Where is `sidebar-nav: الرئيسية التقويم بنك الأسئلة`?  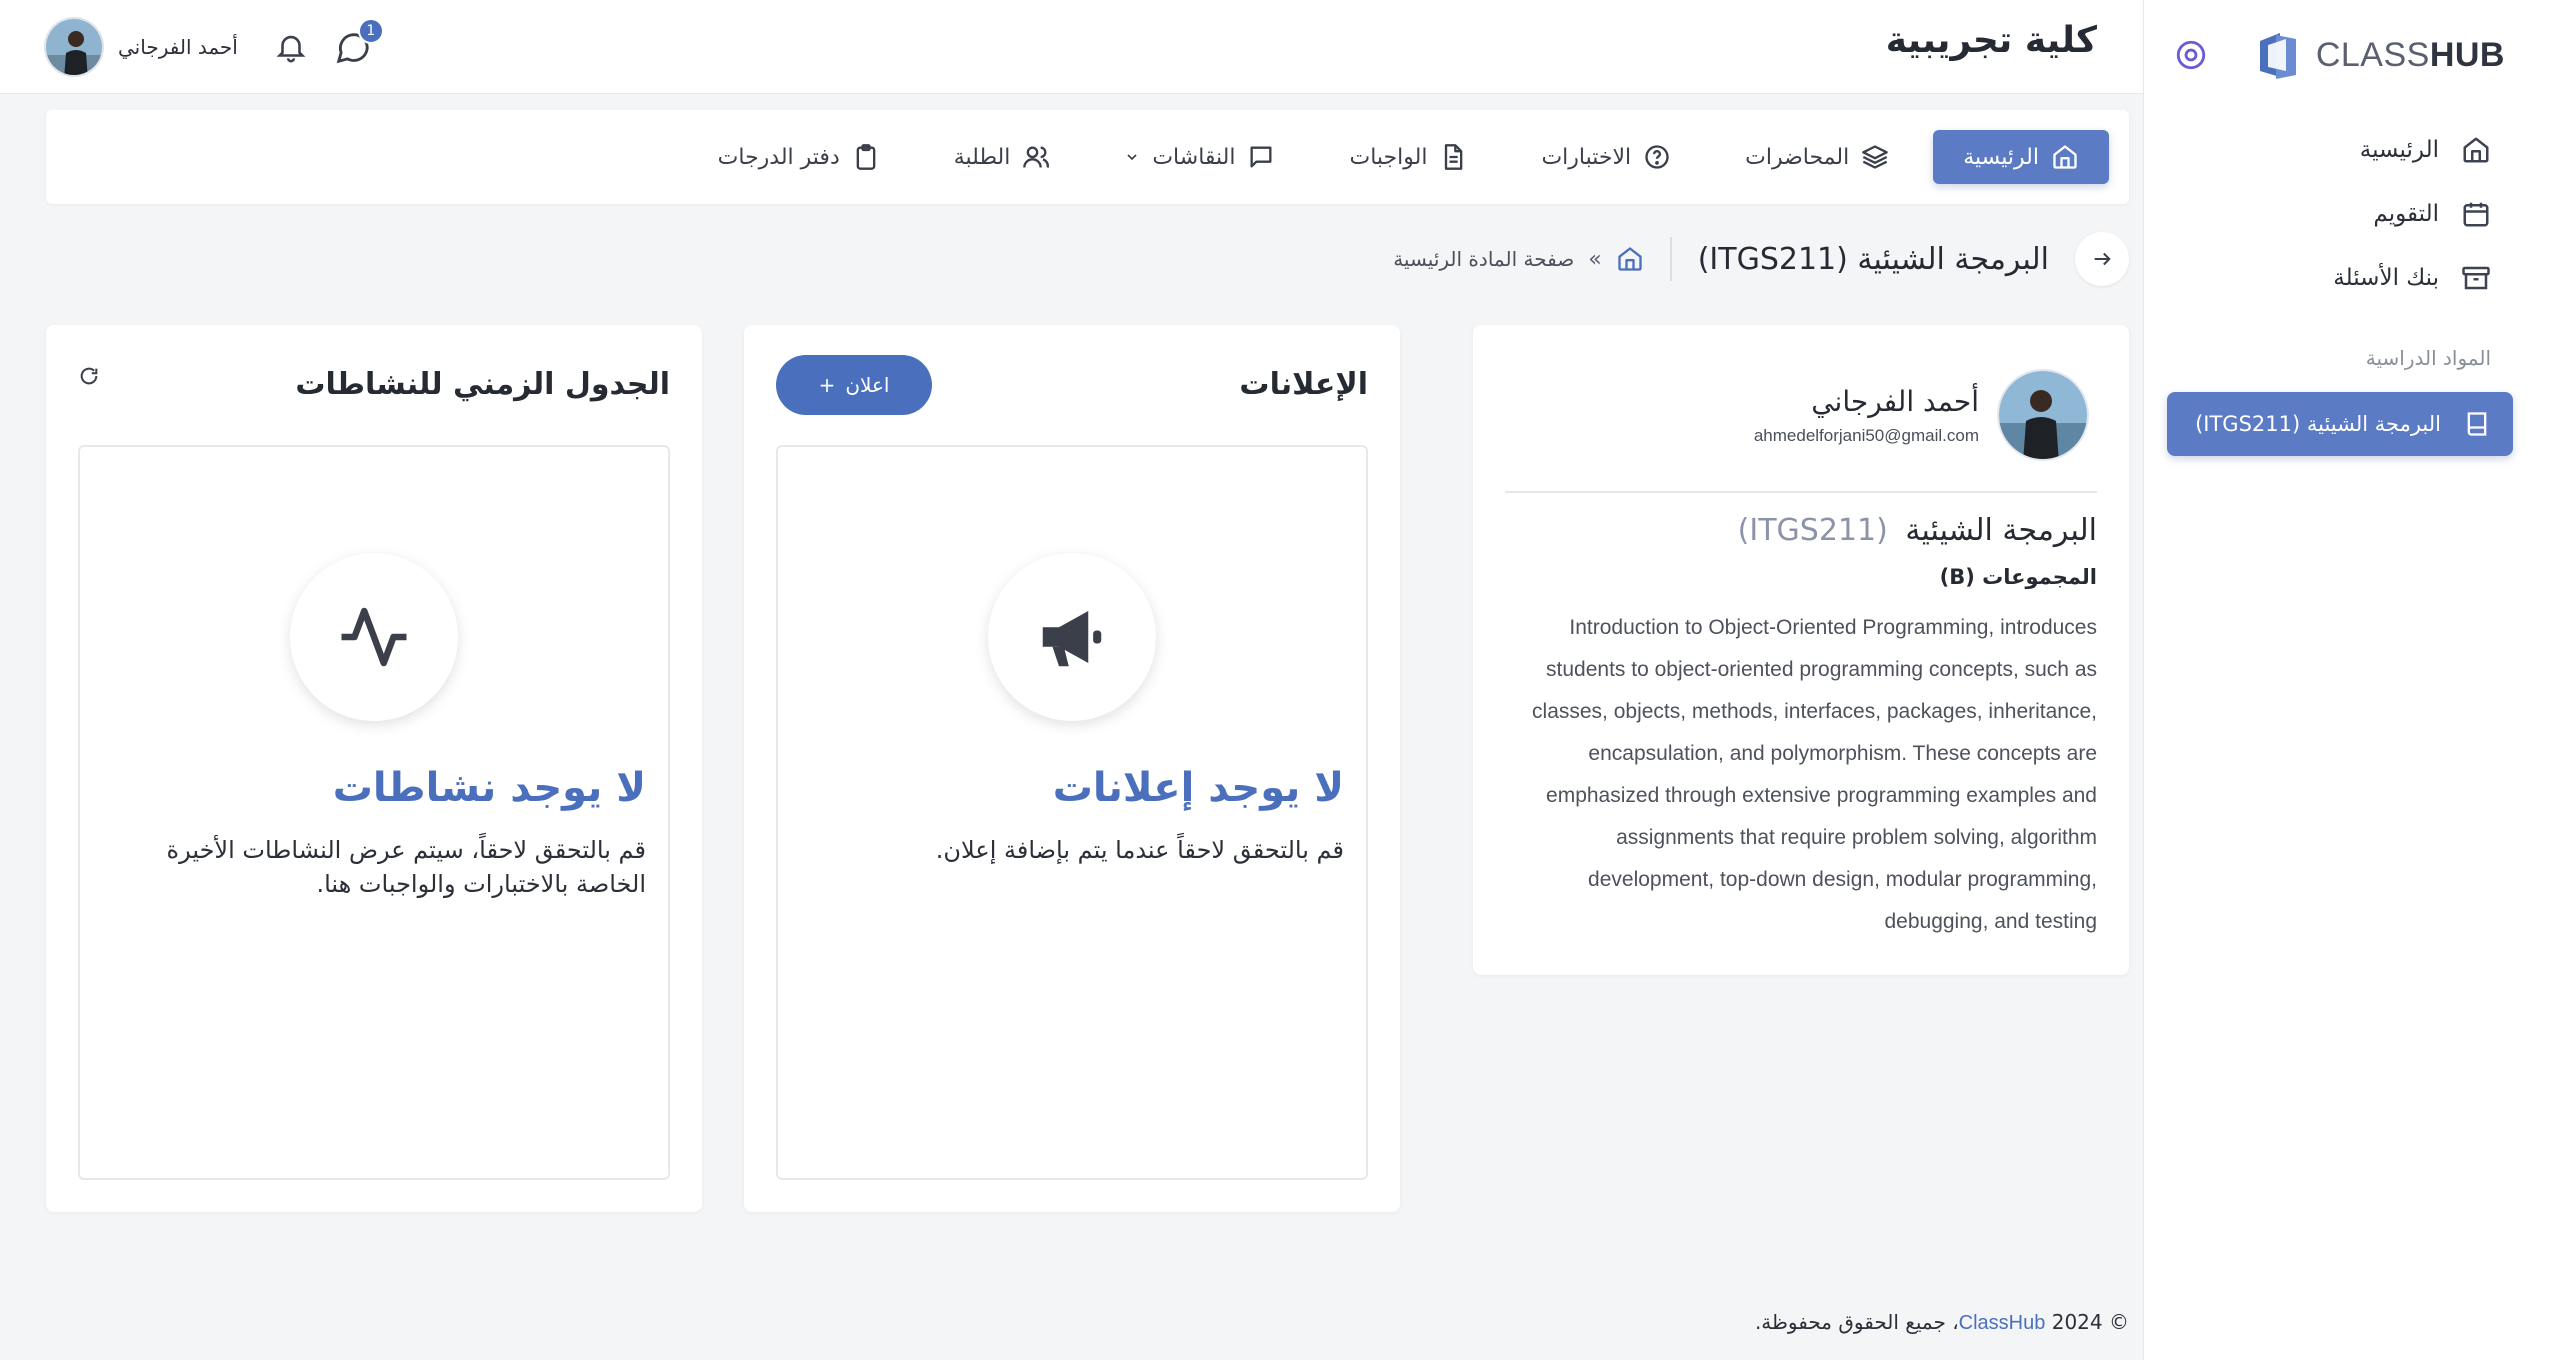
sidebar-nav: الرئيسية التقويم بنك الأسئلة is located at coordinates (2346, 214).